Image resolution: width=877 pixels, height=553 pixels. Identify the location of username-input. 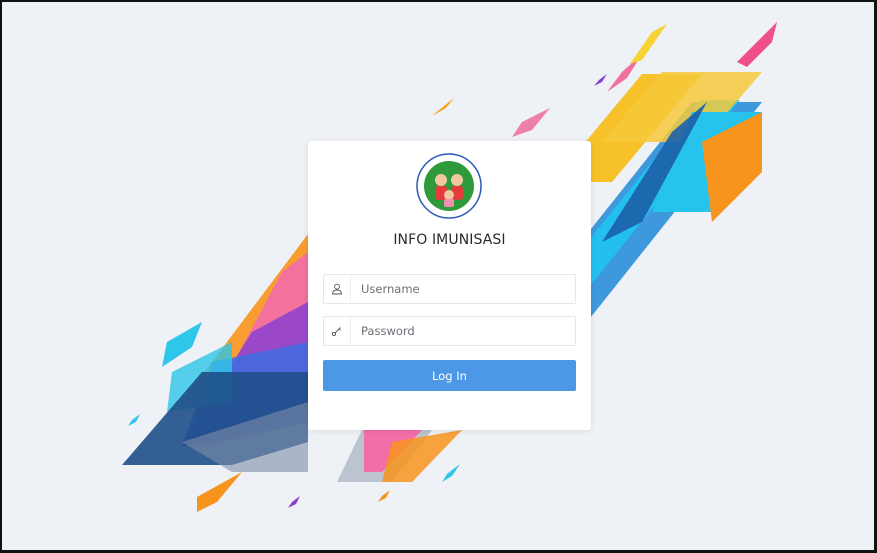
(463, 289).